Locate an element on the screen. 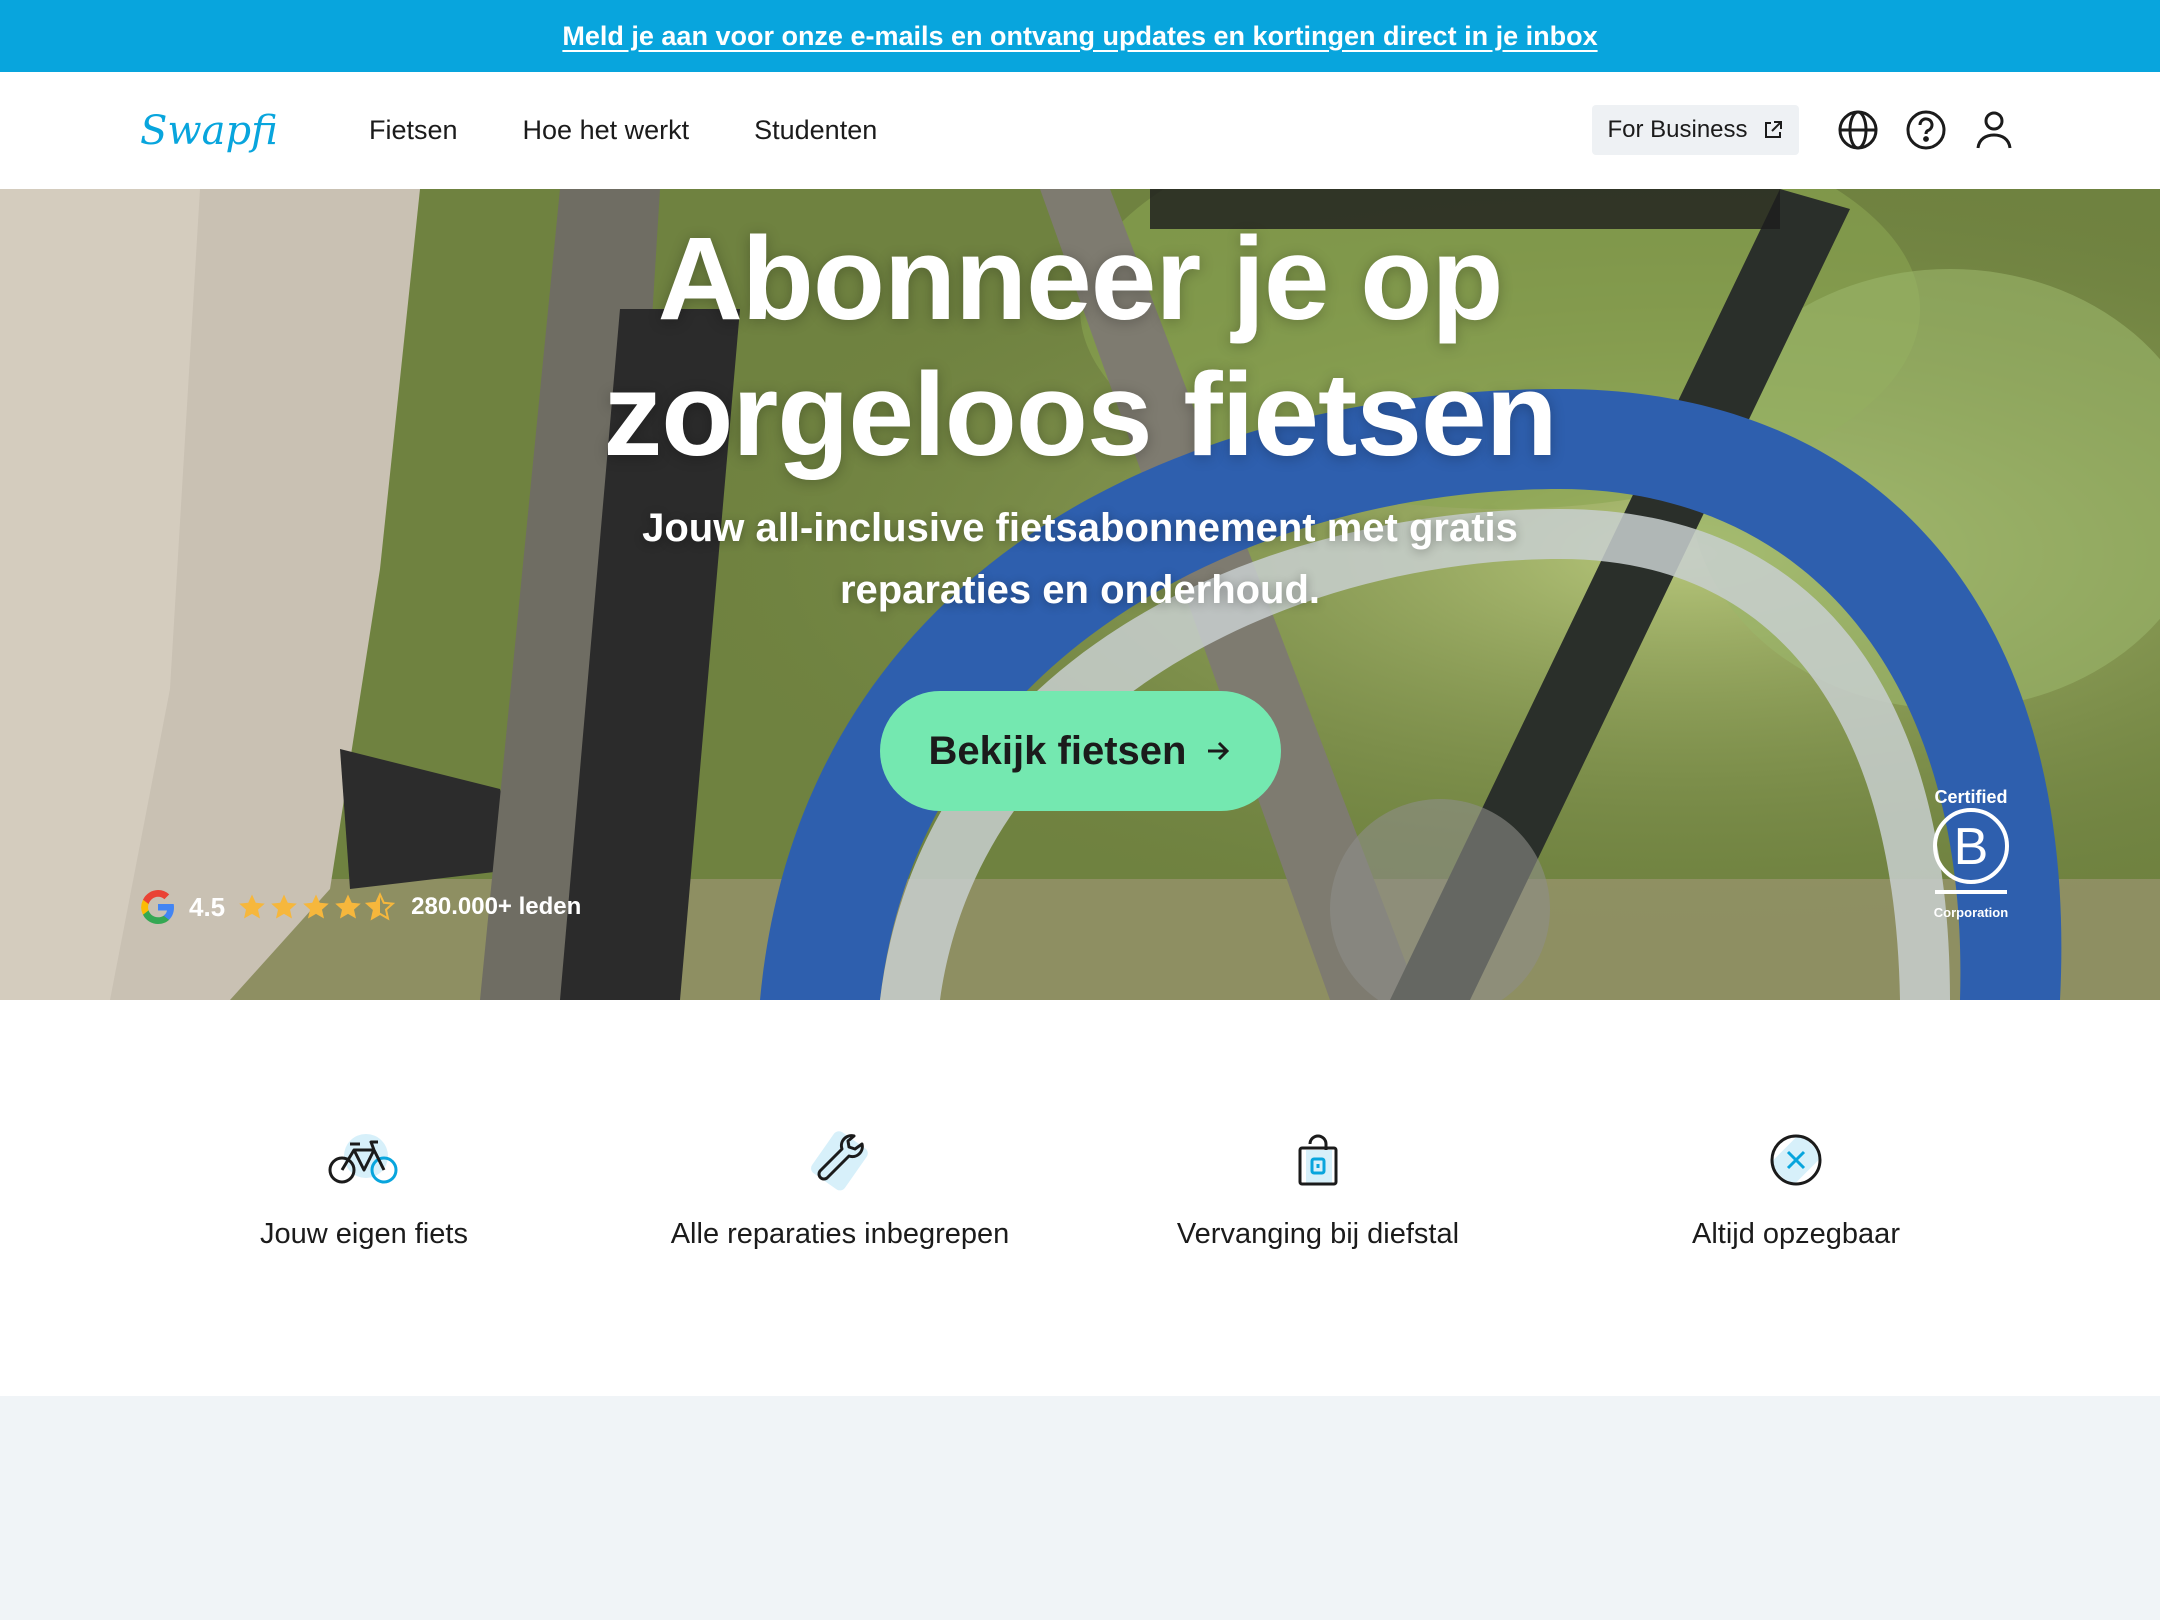 This screenshot has width=2160, height=1620. feature-label: Vervanging bij diefstal is located at coordinates (1318, 1234).